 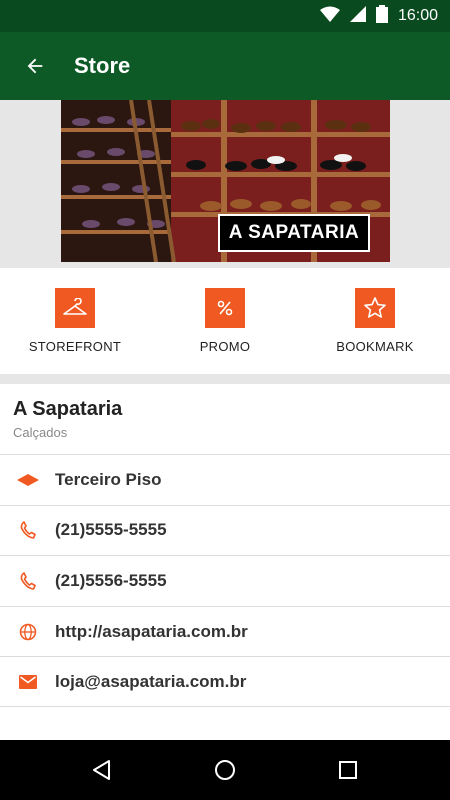 What do you see at coordinates (68, 409) in the screenshot?
I see `store-name: A Sapataria` at bounding box center [68, 409].